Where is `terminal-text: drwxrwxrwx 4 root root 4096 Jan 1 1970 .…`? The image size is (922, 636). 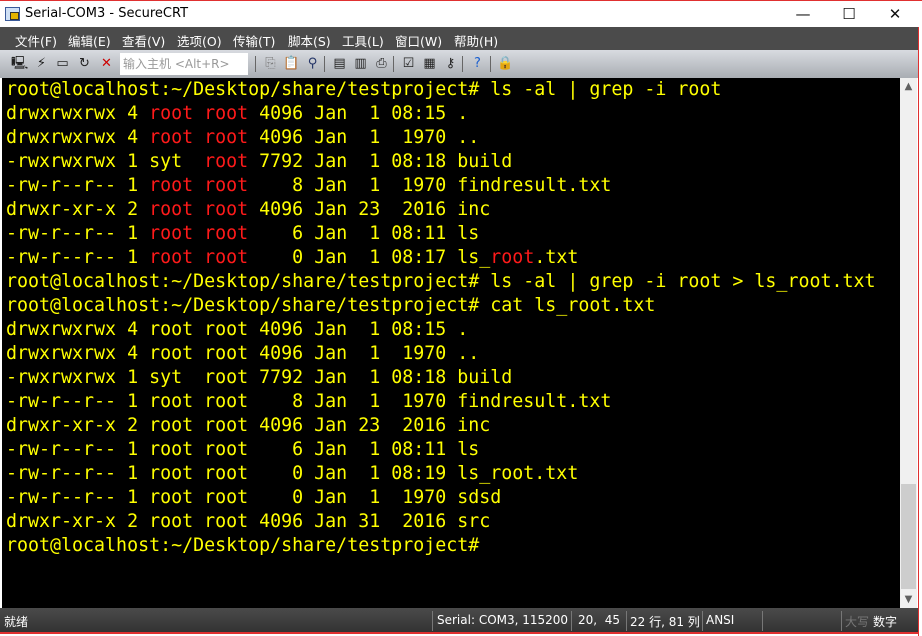
terminal-text: drwxrwxrwx 4 root root 4096 Jan 1 1970 .… is located at coordinates (243, 353).